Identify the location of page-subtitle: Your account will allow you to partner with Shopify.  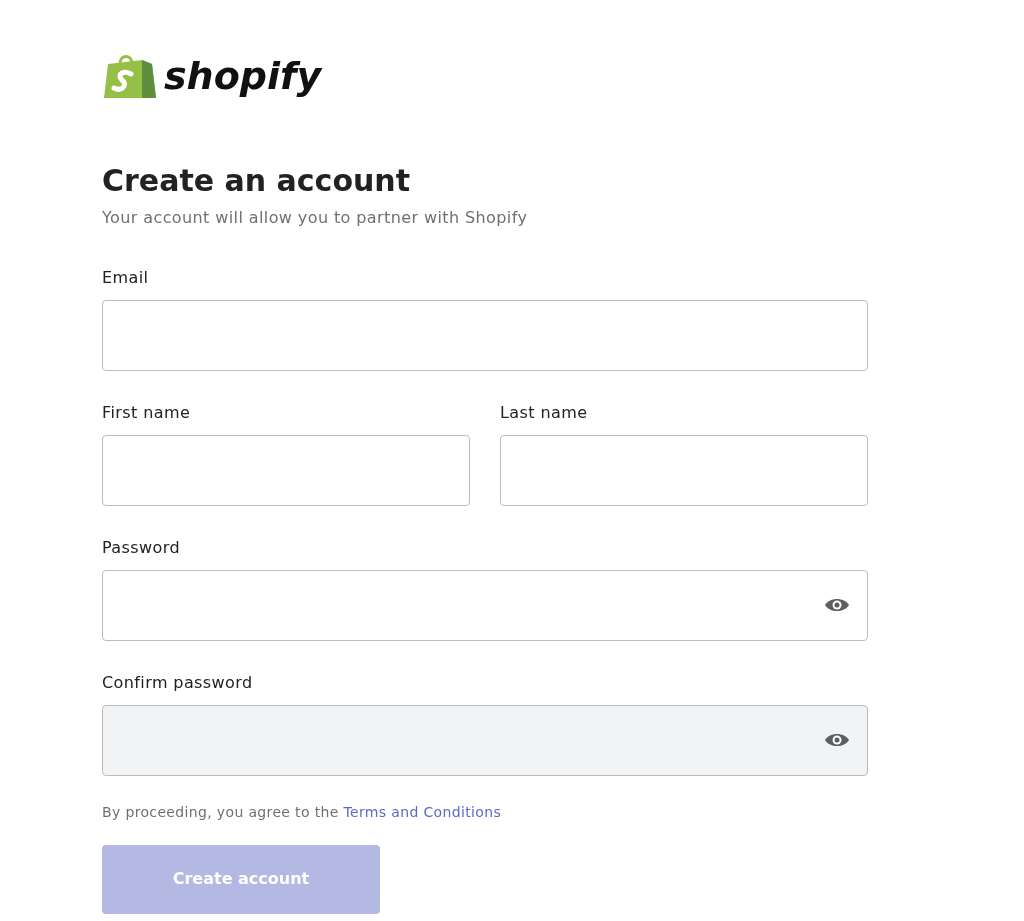
(315, 217).